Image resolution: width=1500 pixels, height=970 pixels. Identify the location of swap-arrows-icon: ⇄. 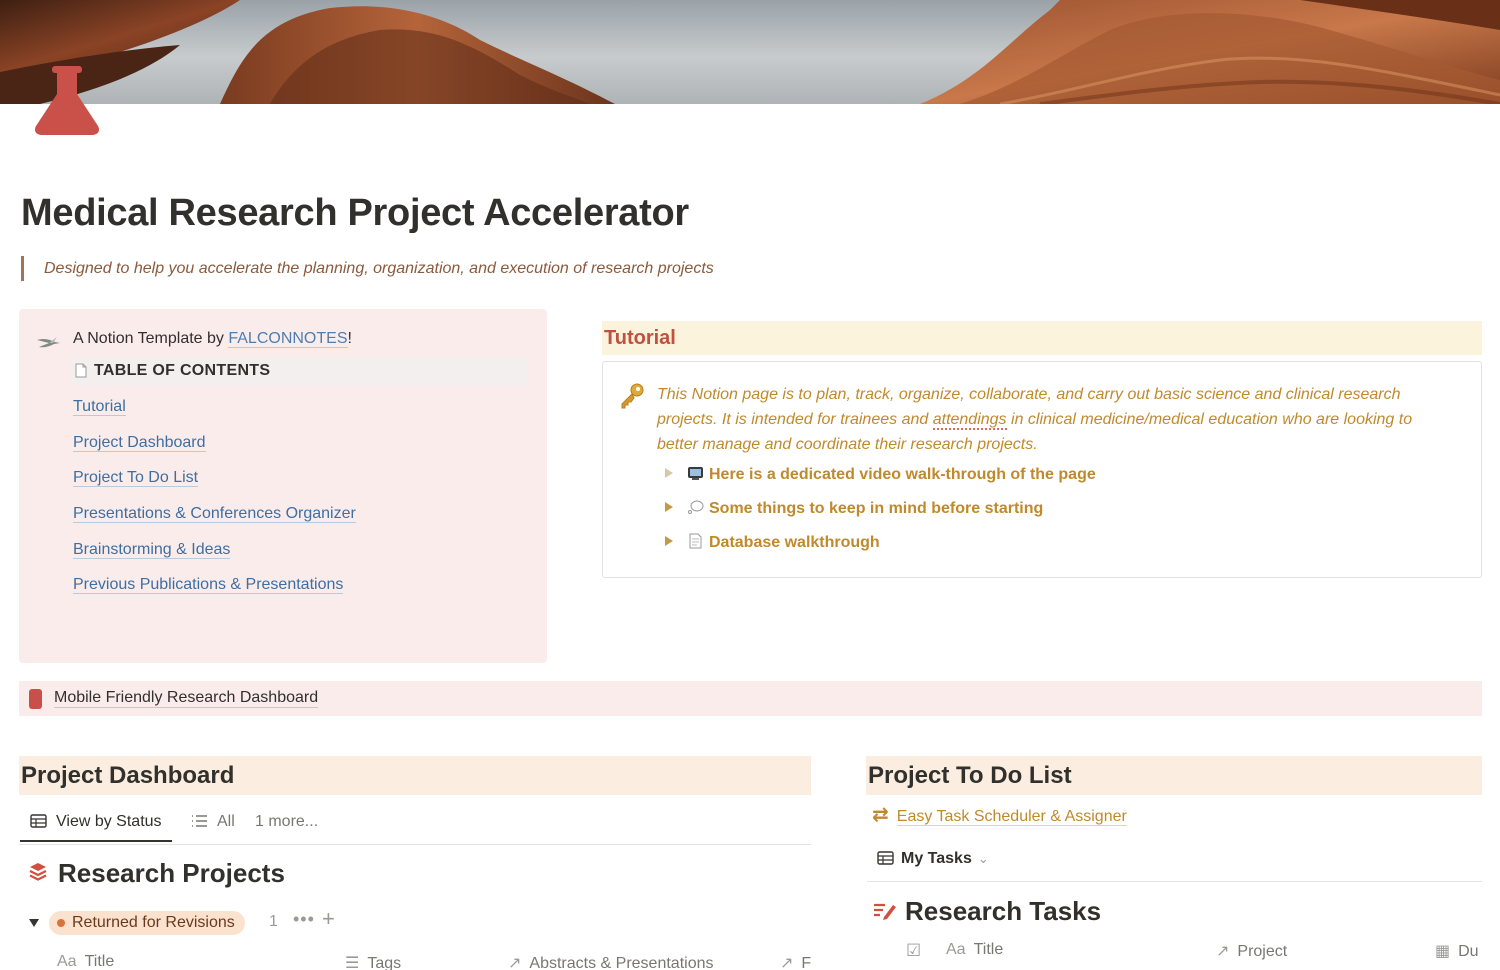
(880, 815).